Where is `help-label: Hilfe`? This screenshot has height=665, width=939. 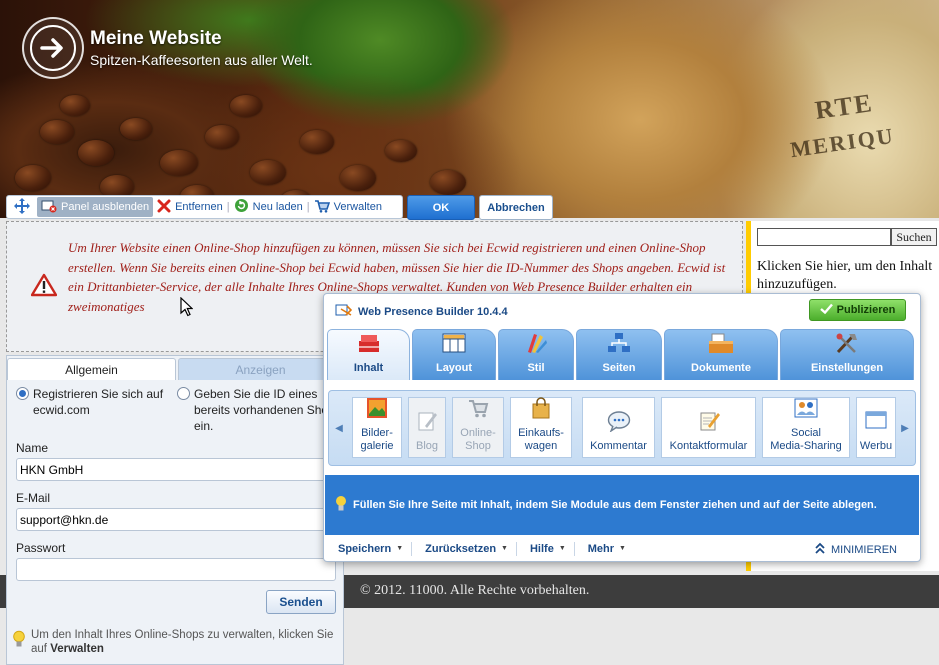
help-label: Hilfe is located at coordinates (541, 548).